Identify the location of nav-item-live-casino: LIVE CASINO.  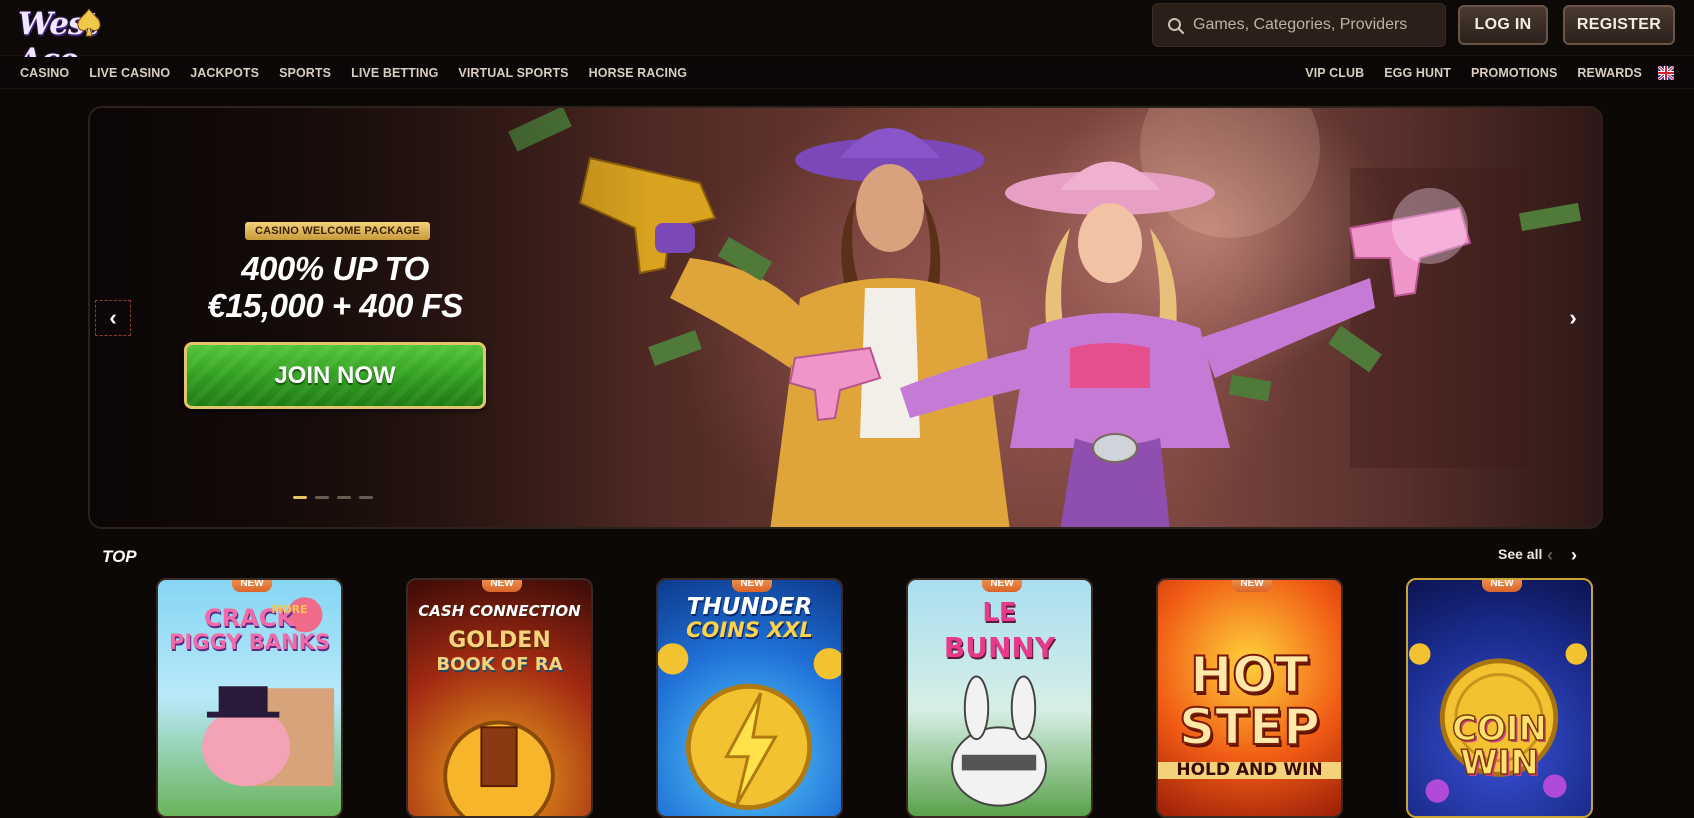
(129, 73).